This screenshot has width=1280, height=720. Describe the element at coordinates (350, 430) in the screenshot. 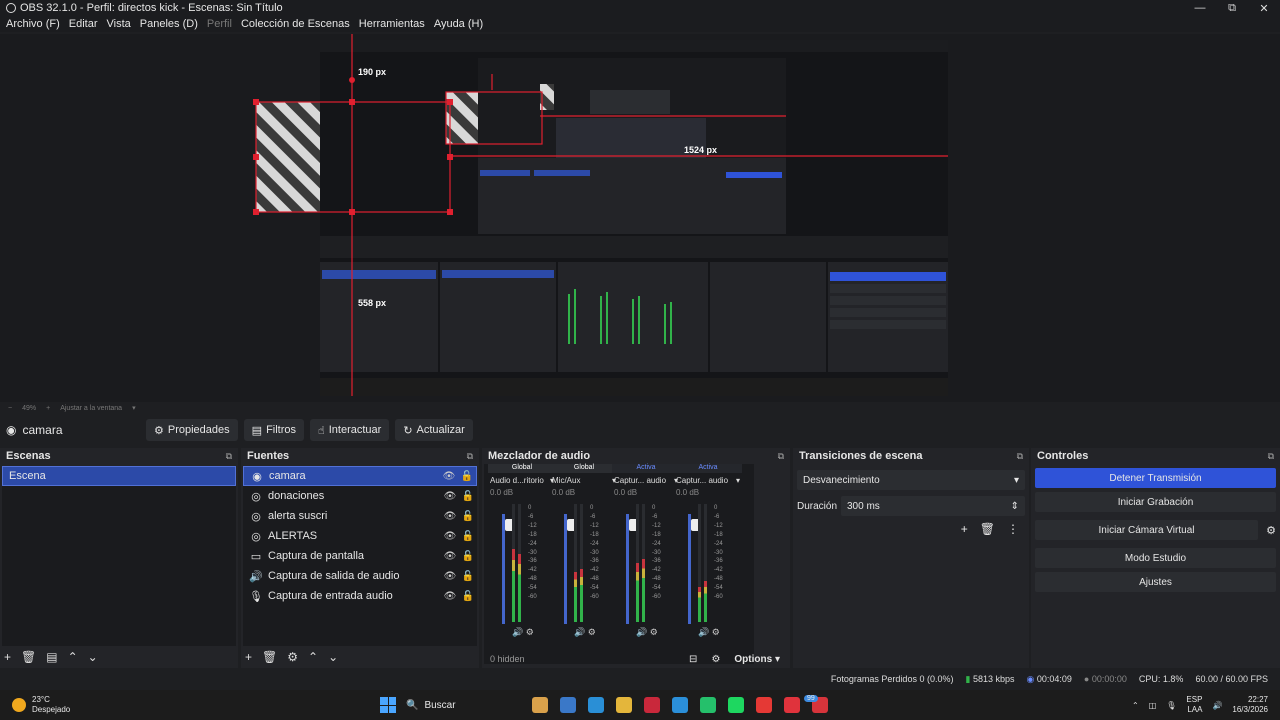

I see `interact-button: ☝ Interactuar` at that location.